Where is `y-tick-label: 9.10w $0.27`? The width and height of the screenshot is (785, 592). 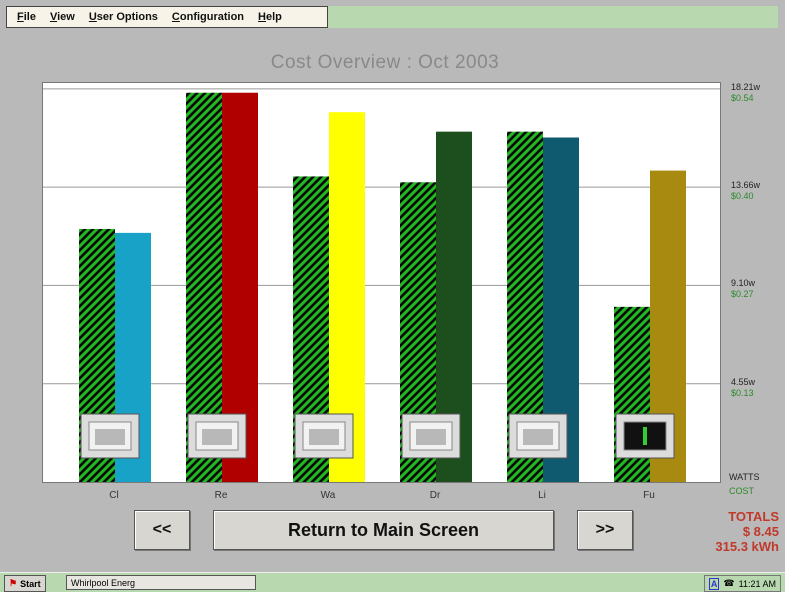 y-tick-label: 9.10w $0.27 is located at coordinates (743, 289).